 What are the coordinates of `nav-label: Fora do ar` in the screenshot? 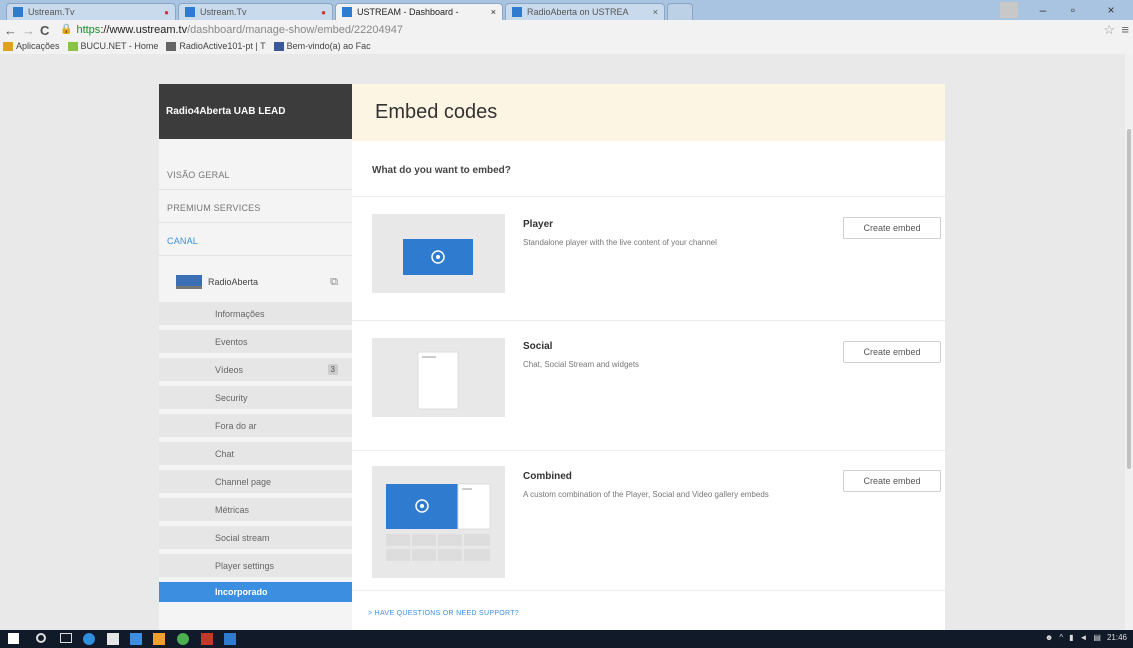 It's located at (236, 425).